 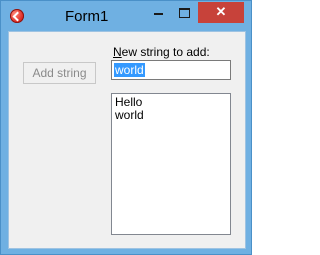 I want to click on list-item: world, so click(x=129, y=115).